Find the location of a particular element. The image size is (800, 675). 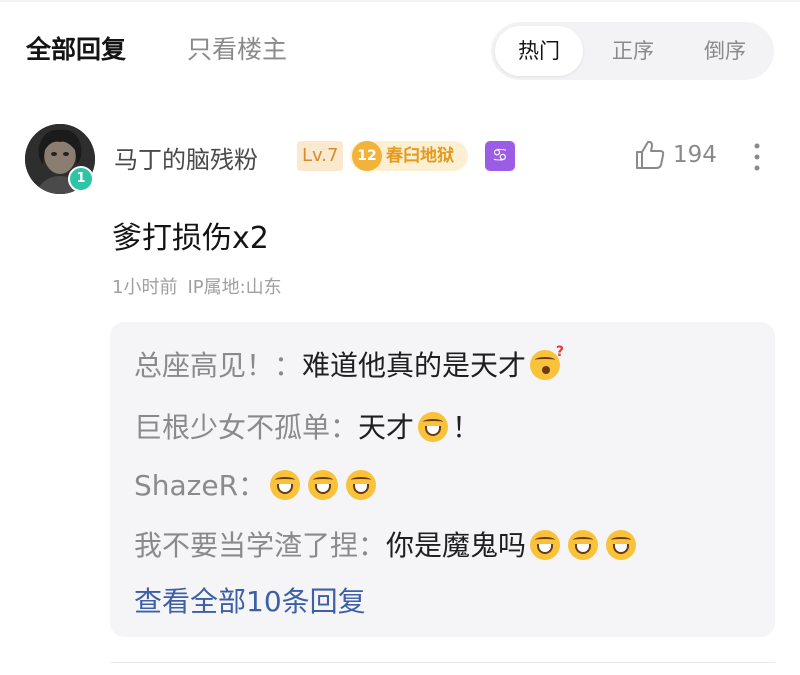

bottom-divider is located at coordinates (442, 662).